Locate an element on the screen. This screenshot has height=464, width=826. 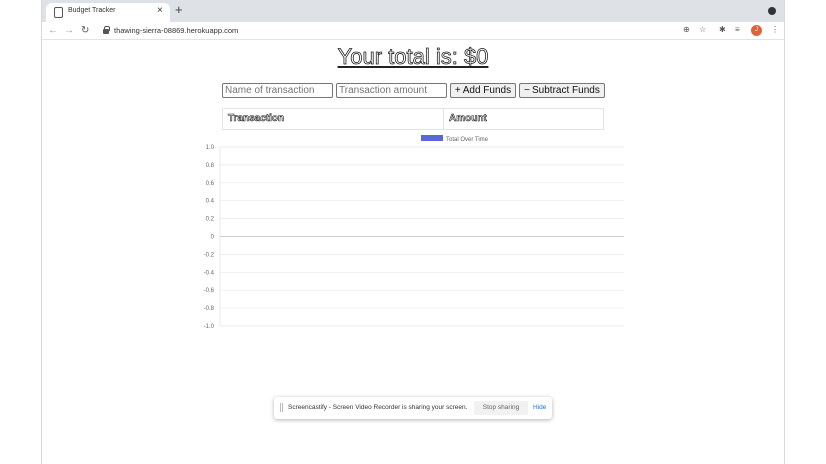
hide-button: Hide is located at coordinates (539, 407).